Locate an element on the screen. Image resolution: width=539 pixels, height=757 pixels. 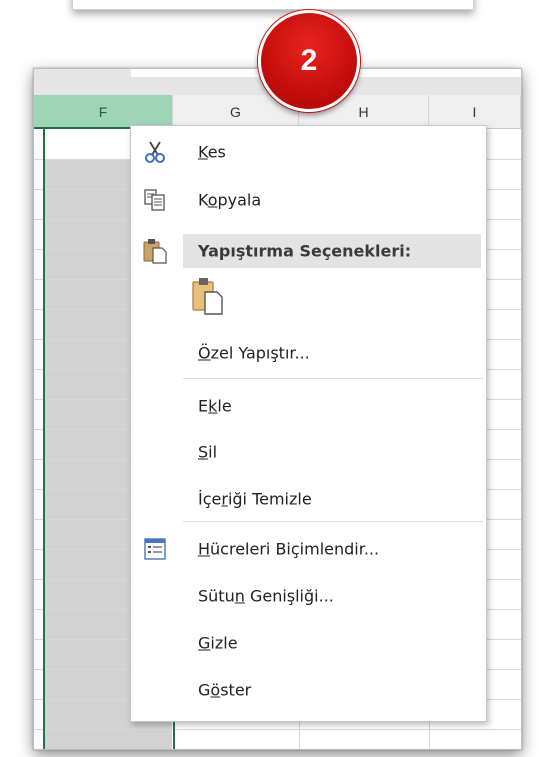
paste-icon is located at coordinates (208, 298).